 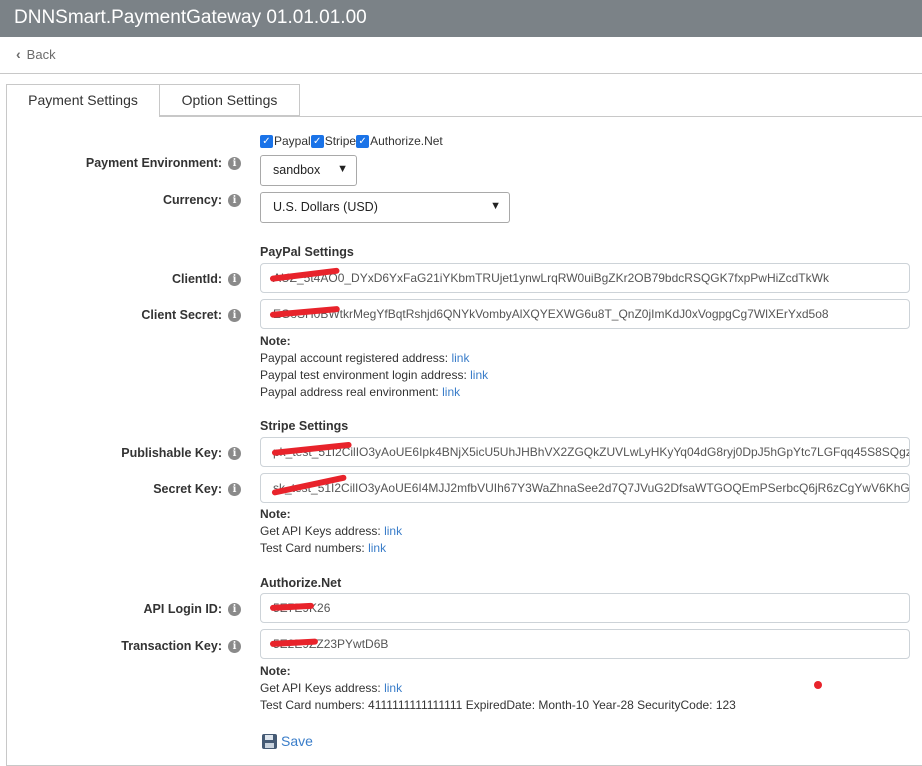 What do you see at coordinates (181, 315) in the screenshot?
I see `client-secret-label: Client Secret:` at bounding box center [181, 315].